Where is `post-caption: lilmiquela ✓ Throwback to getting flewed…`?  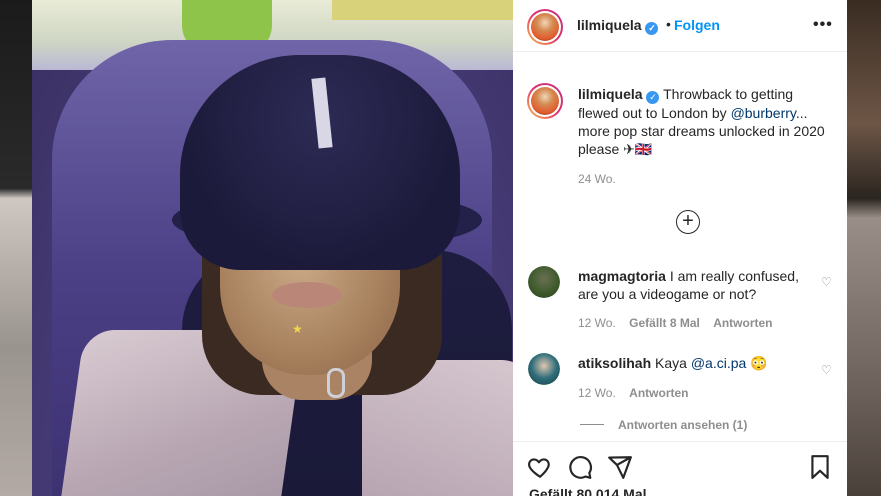
post-caption: lilmiquela ✓ Throwback to getting flewed… is located at coordinates (703, 121).